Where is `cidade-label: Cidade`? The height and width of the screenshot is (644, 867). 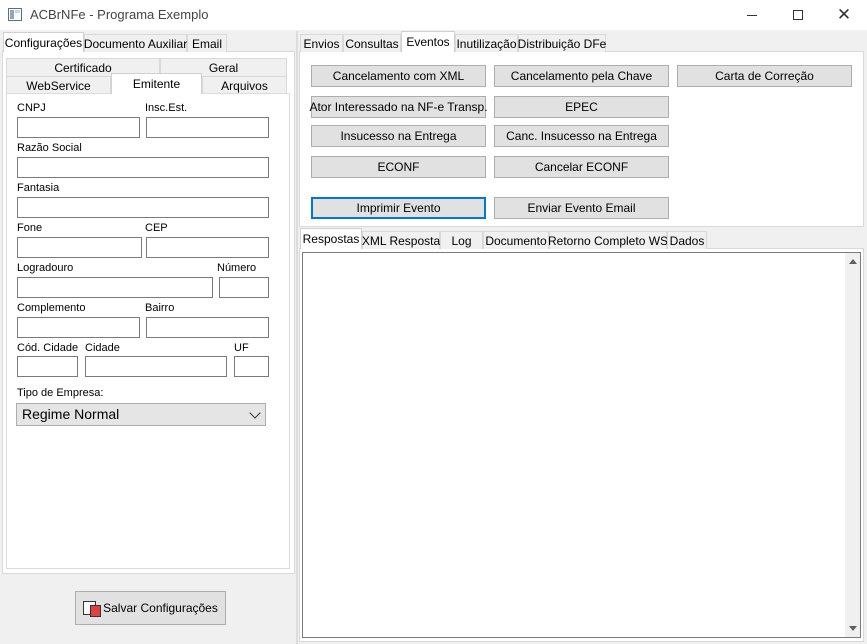
cidade-label: Cidade is located at coordinates (102, 348).